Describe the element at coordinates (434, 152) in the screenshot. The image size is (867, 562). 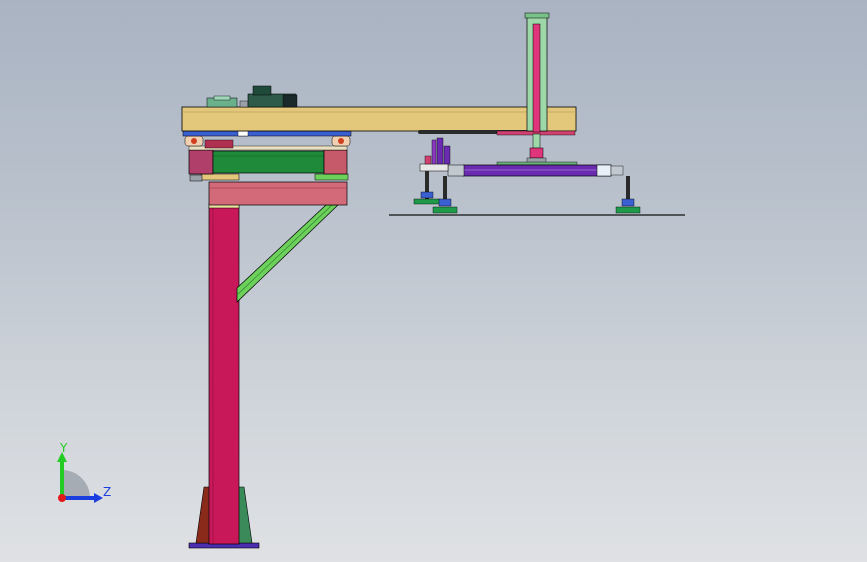
I see `gripper-cylinder` at that location.